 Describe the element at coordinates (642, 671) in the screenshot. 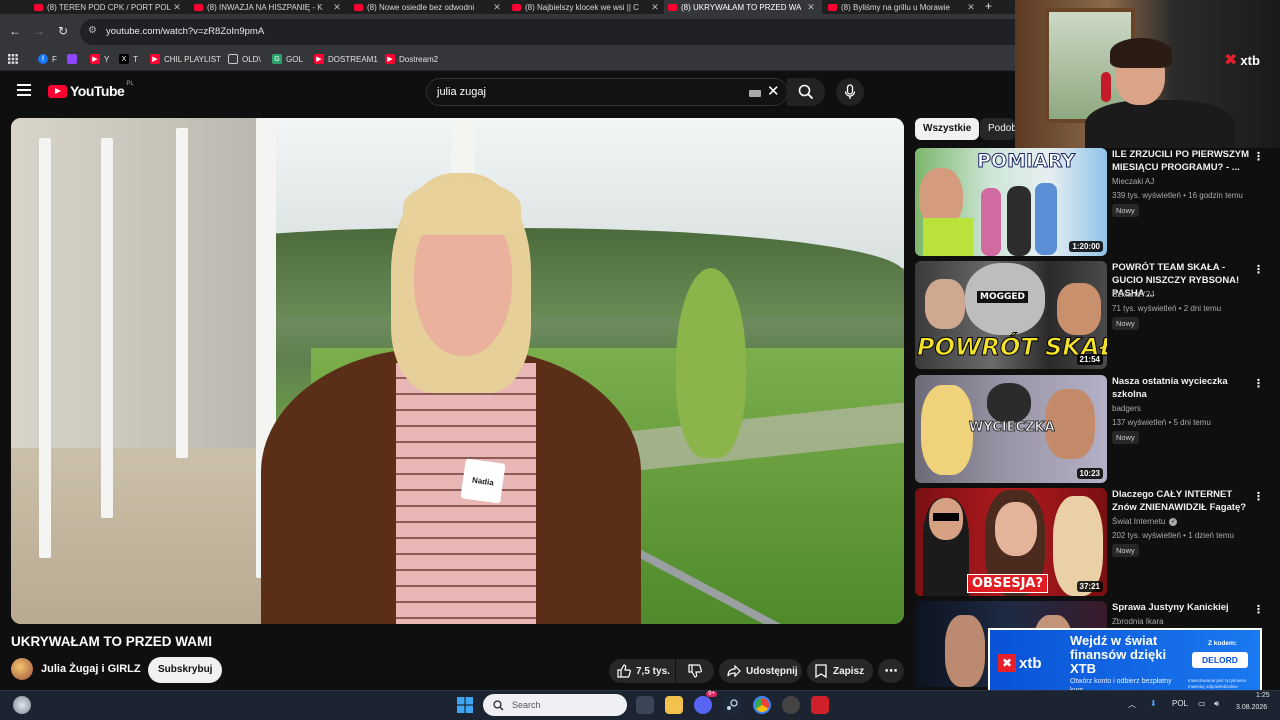

I see `like-button: 7,5 tys.` at that location.